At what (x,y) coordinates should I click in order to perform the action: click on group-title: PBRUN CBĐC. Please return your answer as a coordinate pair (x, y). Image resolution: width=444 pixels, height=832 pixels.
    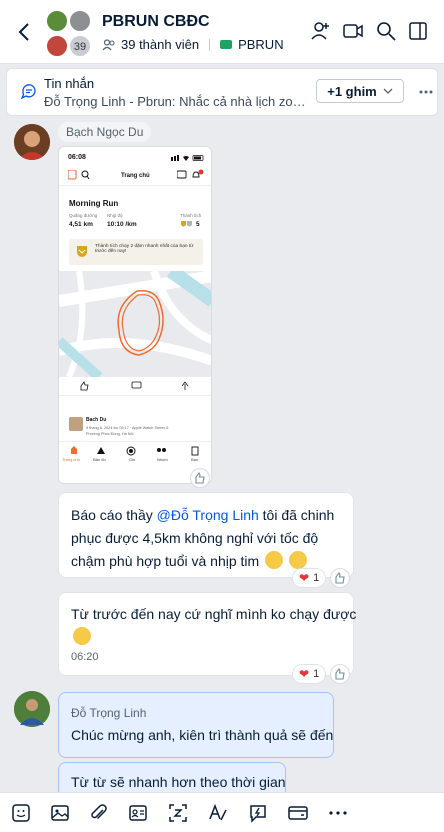
    Looking at the image, I should click on (156, 21).